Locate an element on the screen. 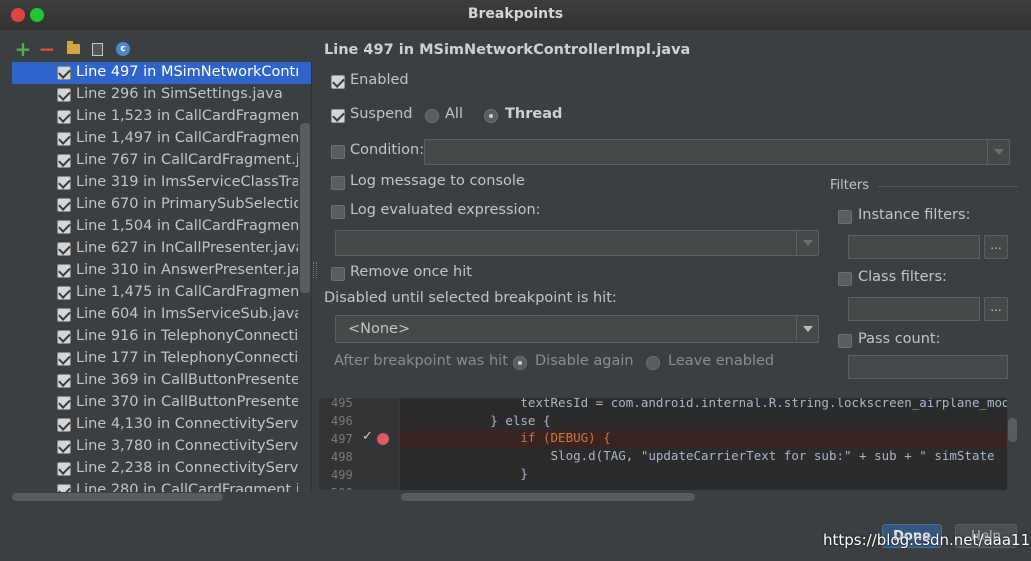 Image resolution: width=1031 pixels, height=561 pixels. editor-horizontal-scrollbar is located at coordinates (548, 497).